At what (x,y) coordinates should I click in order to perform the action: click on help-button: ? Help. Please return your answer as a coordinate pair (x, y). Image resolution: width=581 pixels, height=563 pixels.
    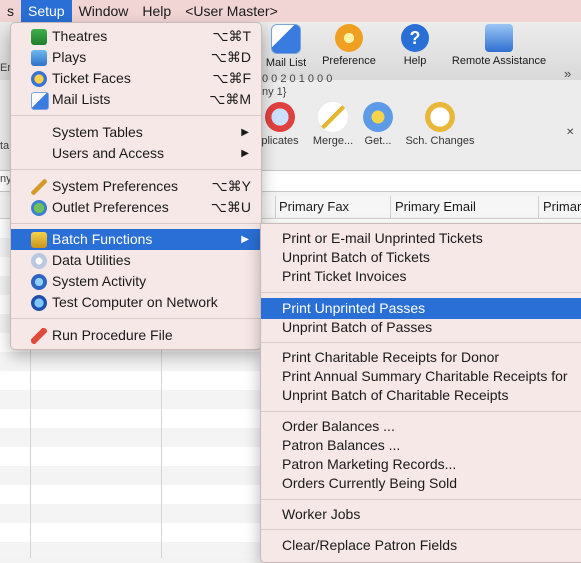
    Looking at the image, I should click on (415, 45).